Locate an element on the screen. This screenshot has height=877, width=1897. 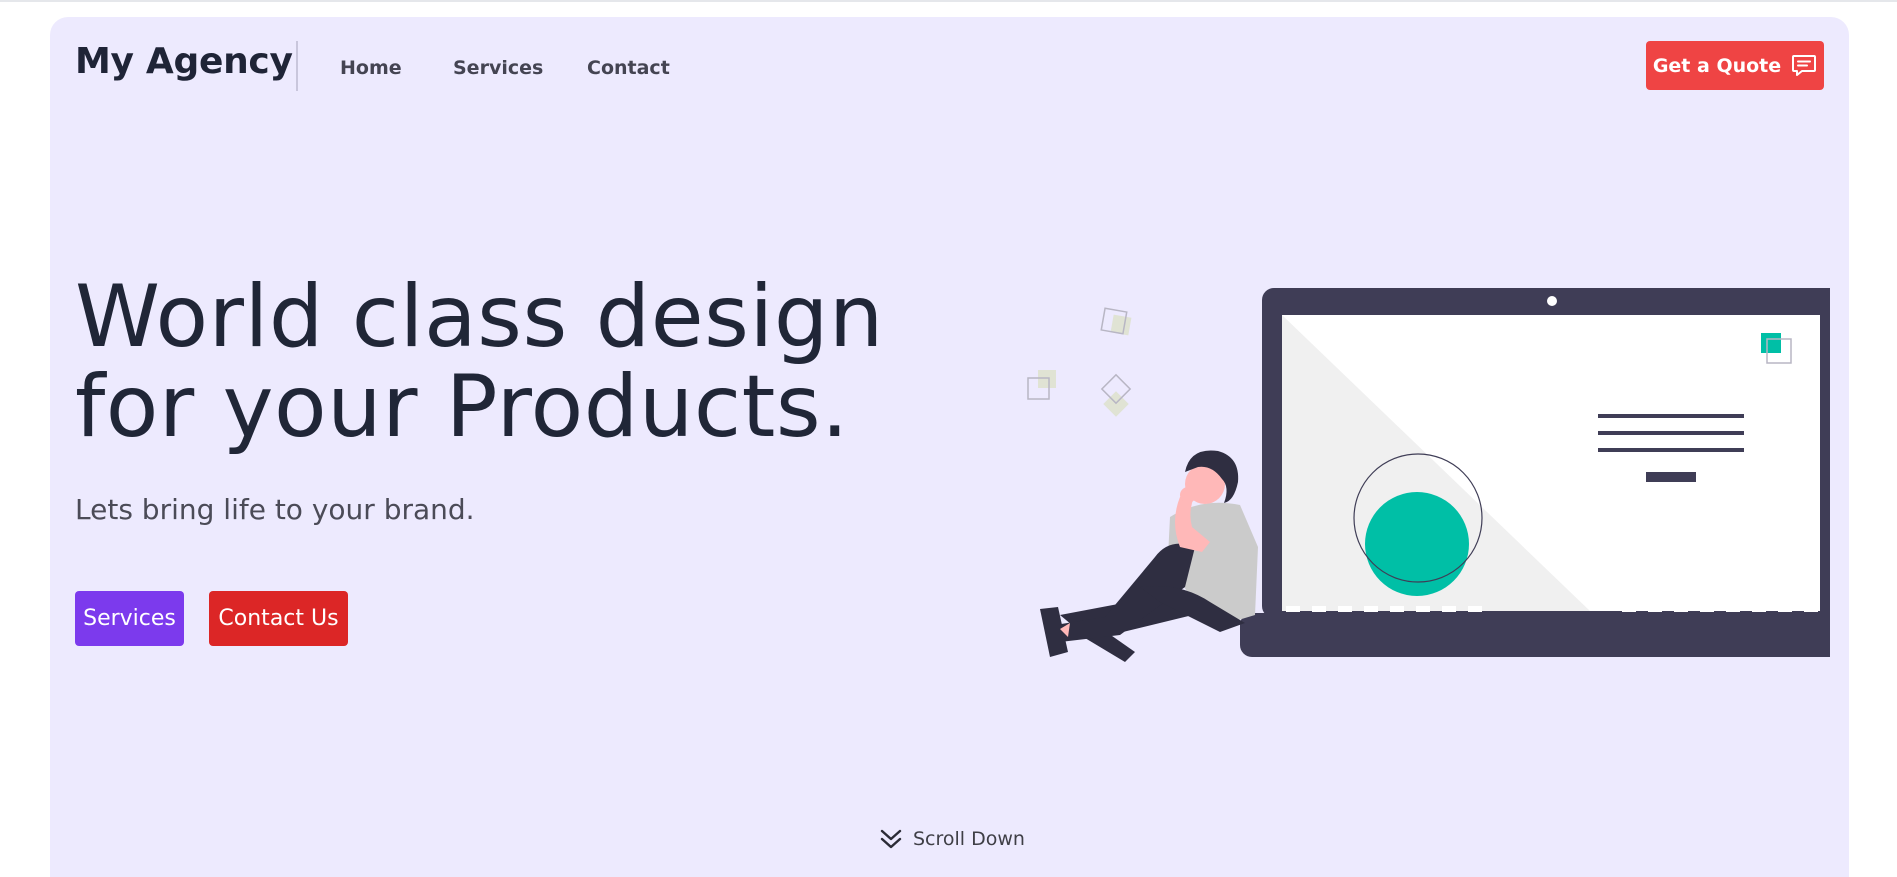
scroll-down-link: Scroll Down is located at coordinates (952, 839).